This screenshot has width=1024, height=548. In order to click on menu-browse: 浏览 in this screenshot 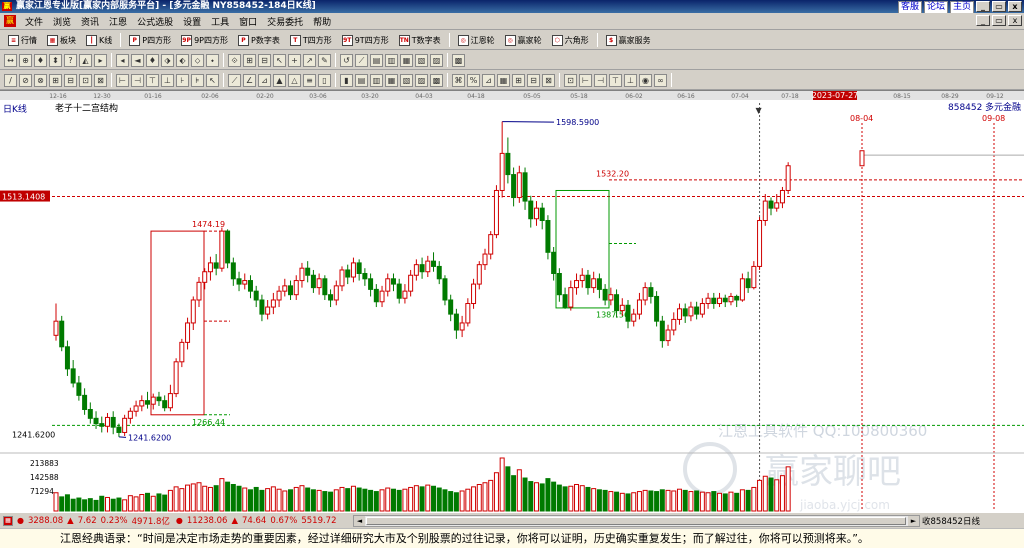, I will do `click(62, 21)`.